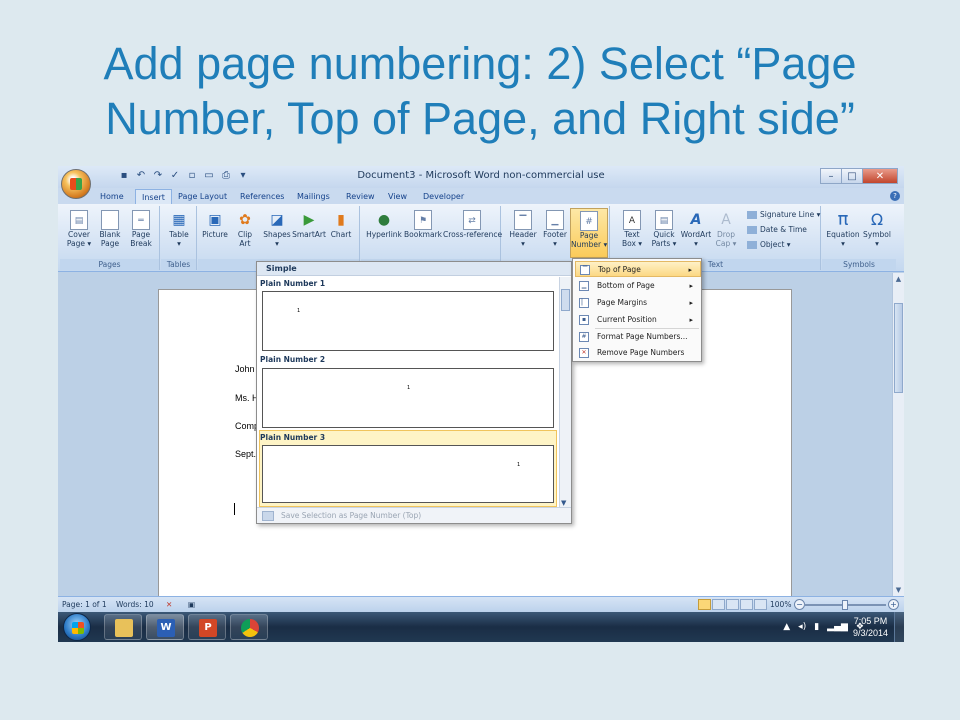  I want to click on text-box-button: A Text Box ▾, so click(632, 233).